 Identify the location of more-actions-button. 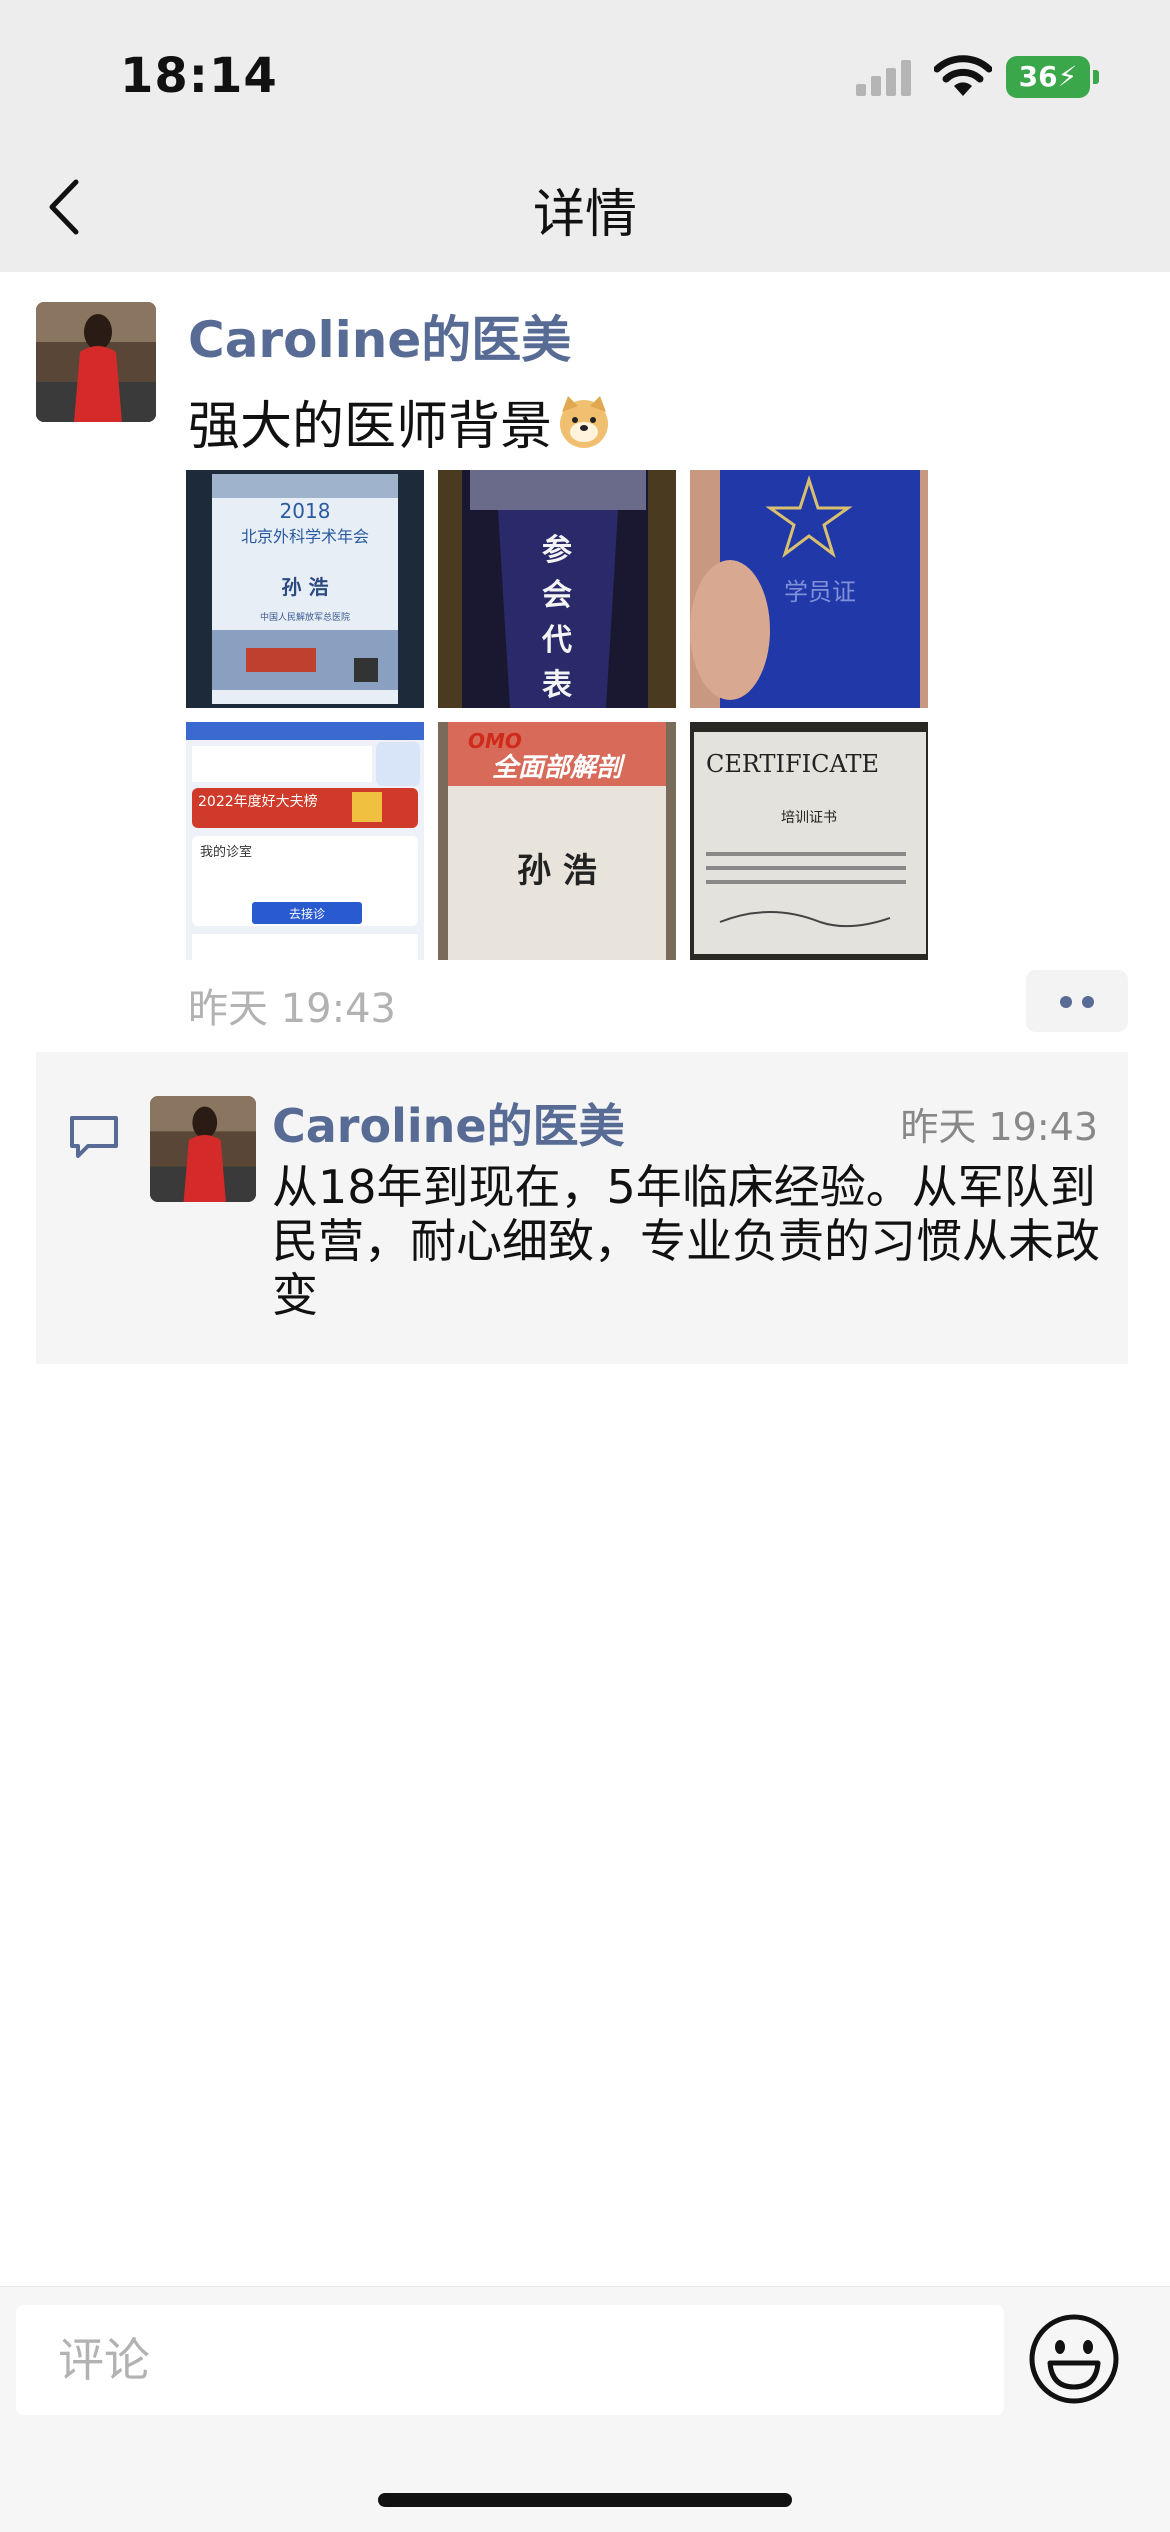
(1077, 1001).